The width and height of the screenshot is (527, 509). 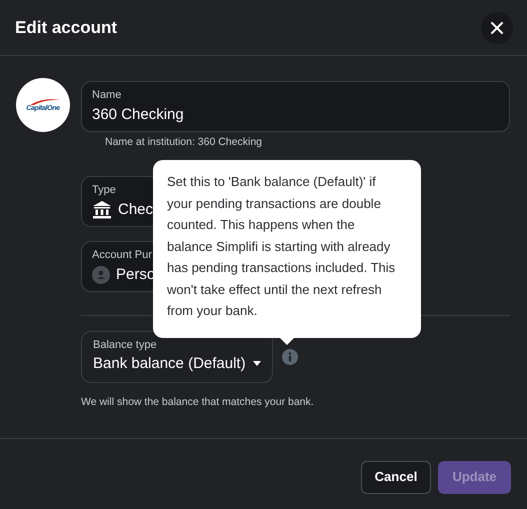 What do you see at coordinates (177, 356) in the screenshot?
I see `balance-type-select: Balance type Bank balance (Default)` at bounding box center [177, 356].